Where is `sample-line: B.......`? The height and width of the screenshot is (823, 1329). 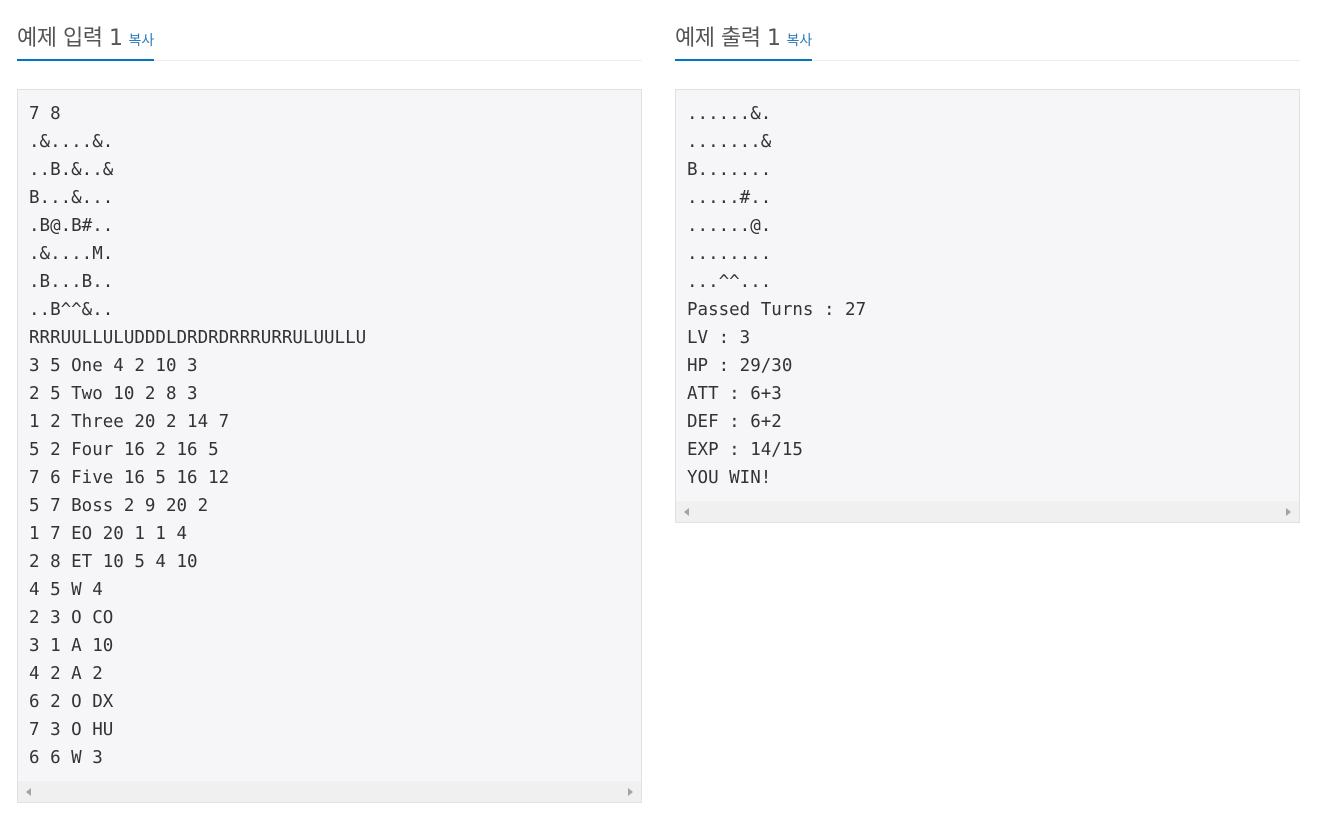
sample-line: B....... is located at coordinates (729, 170).